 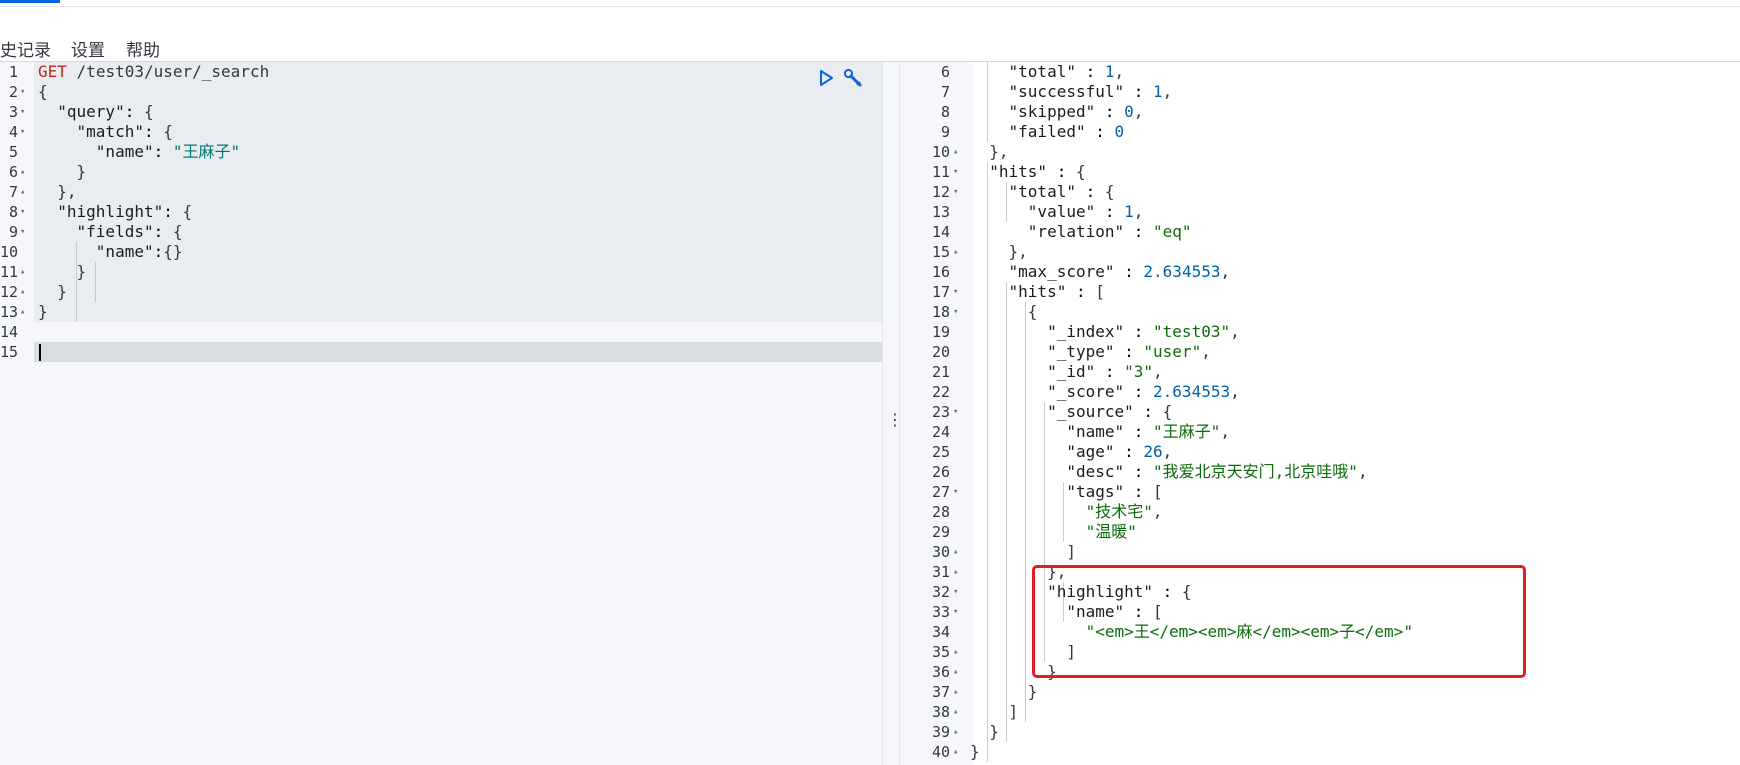 I want to click on code-line: 17 ▾ "hits" : [, so click(x=1320, y=292).